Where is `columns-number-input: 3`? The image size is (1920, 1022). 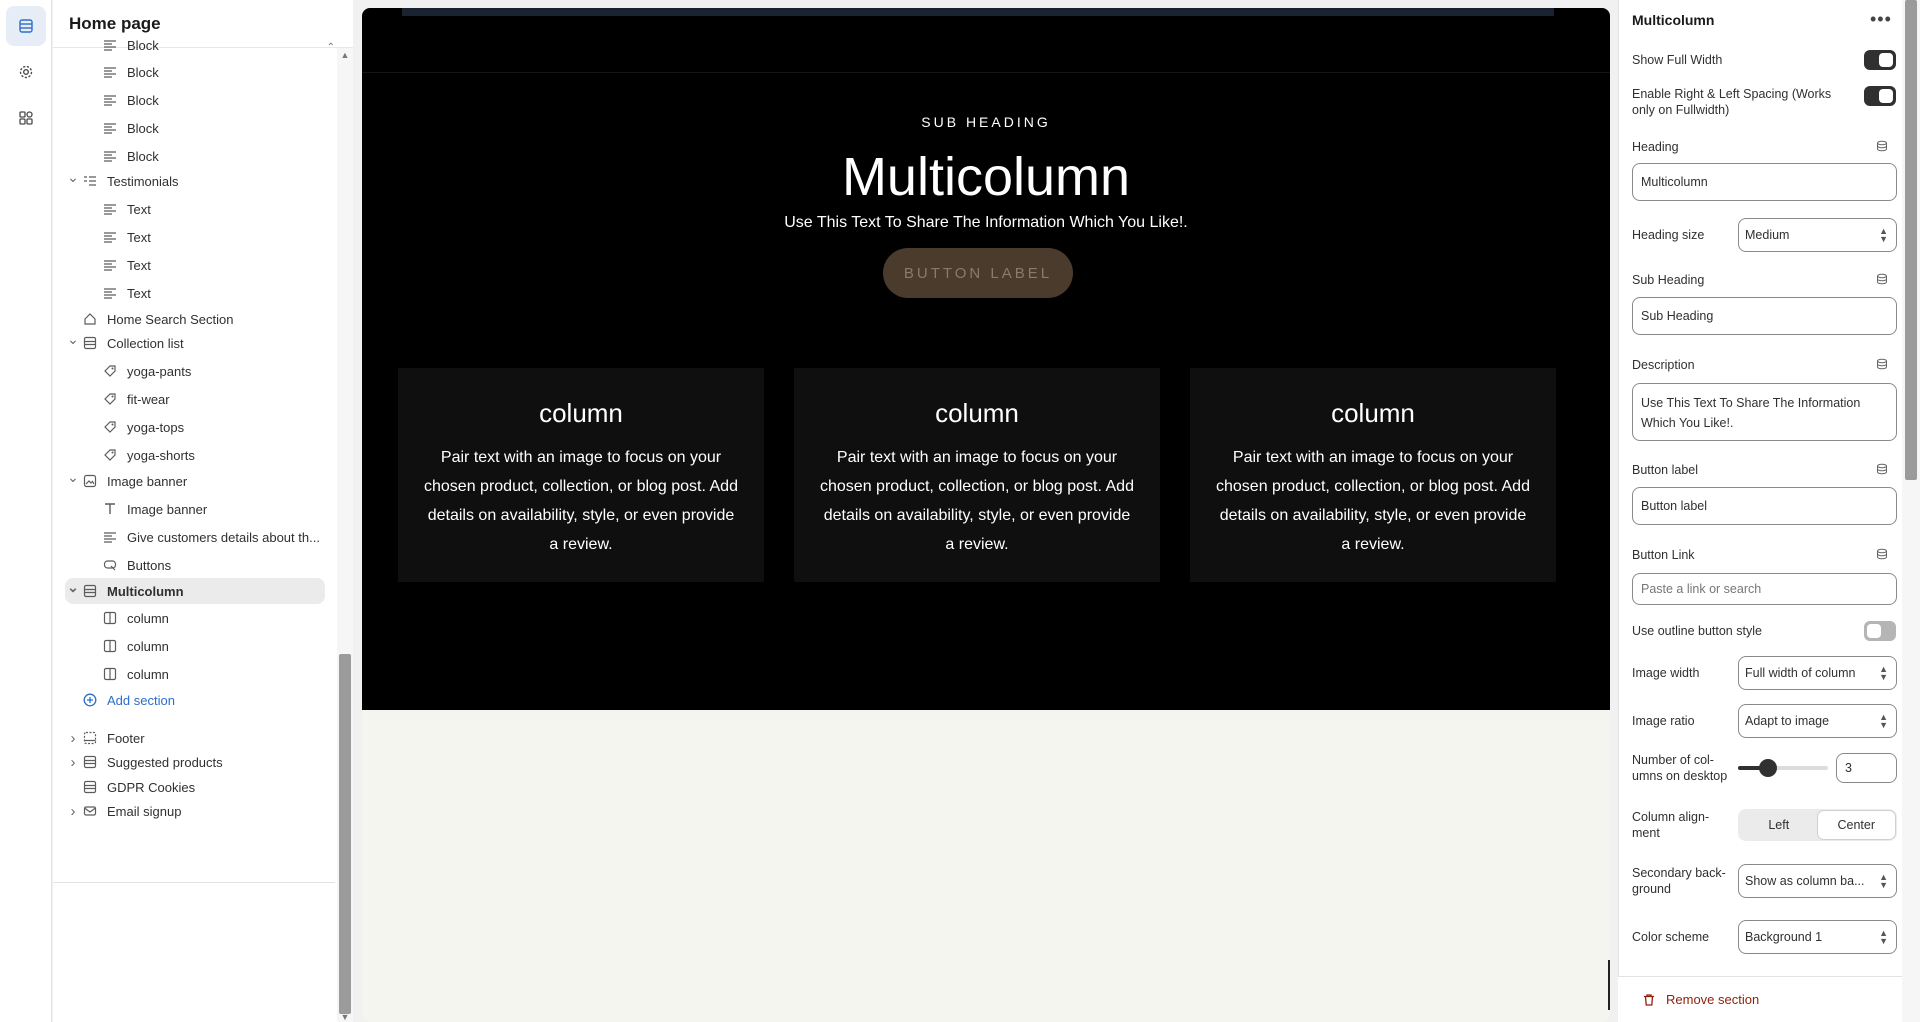 columns-number-input: 3 is located at coordinates (1866, 768).